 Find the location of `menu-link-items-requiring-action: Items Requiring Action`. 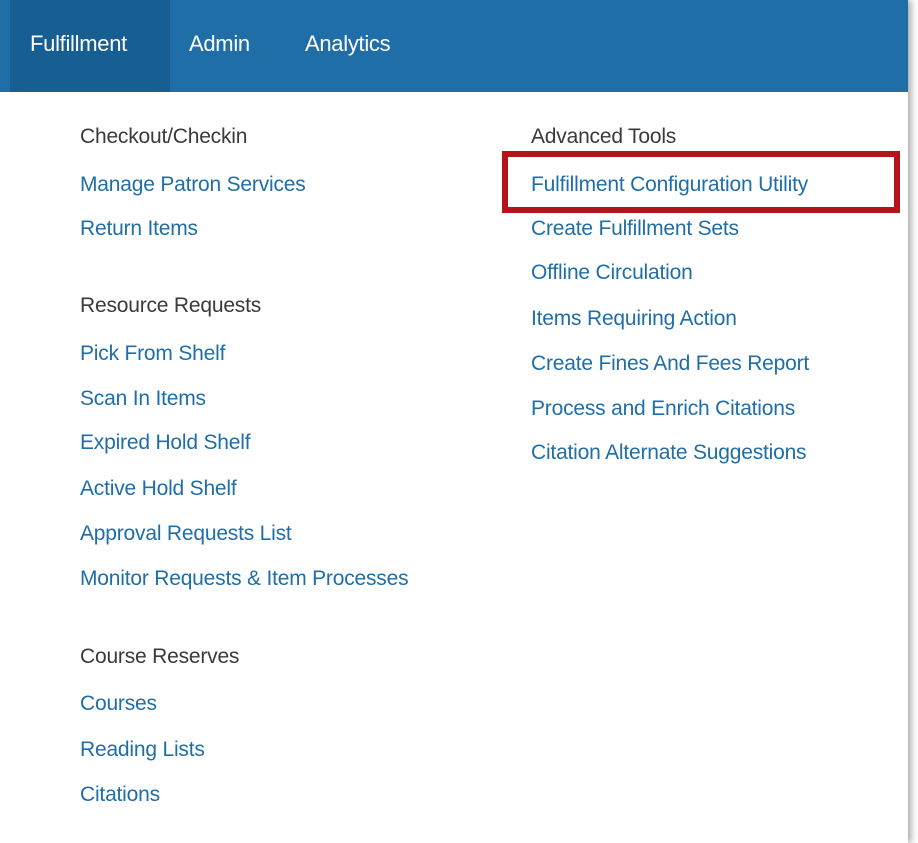

menu-link-items-requiring-action: Items Requiring Action is located at coordinates (634, 319).